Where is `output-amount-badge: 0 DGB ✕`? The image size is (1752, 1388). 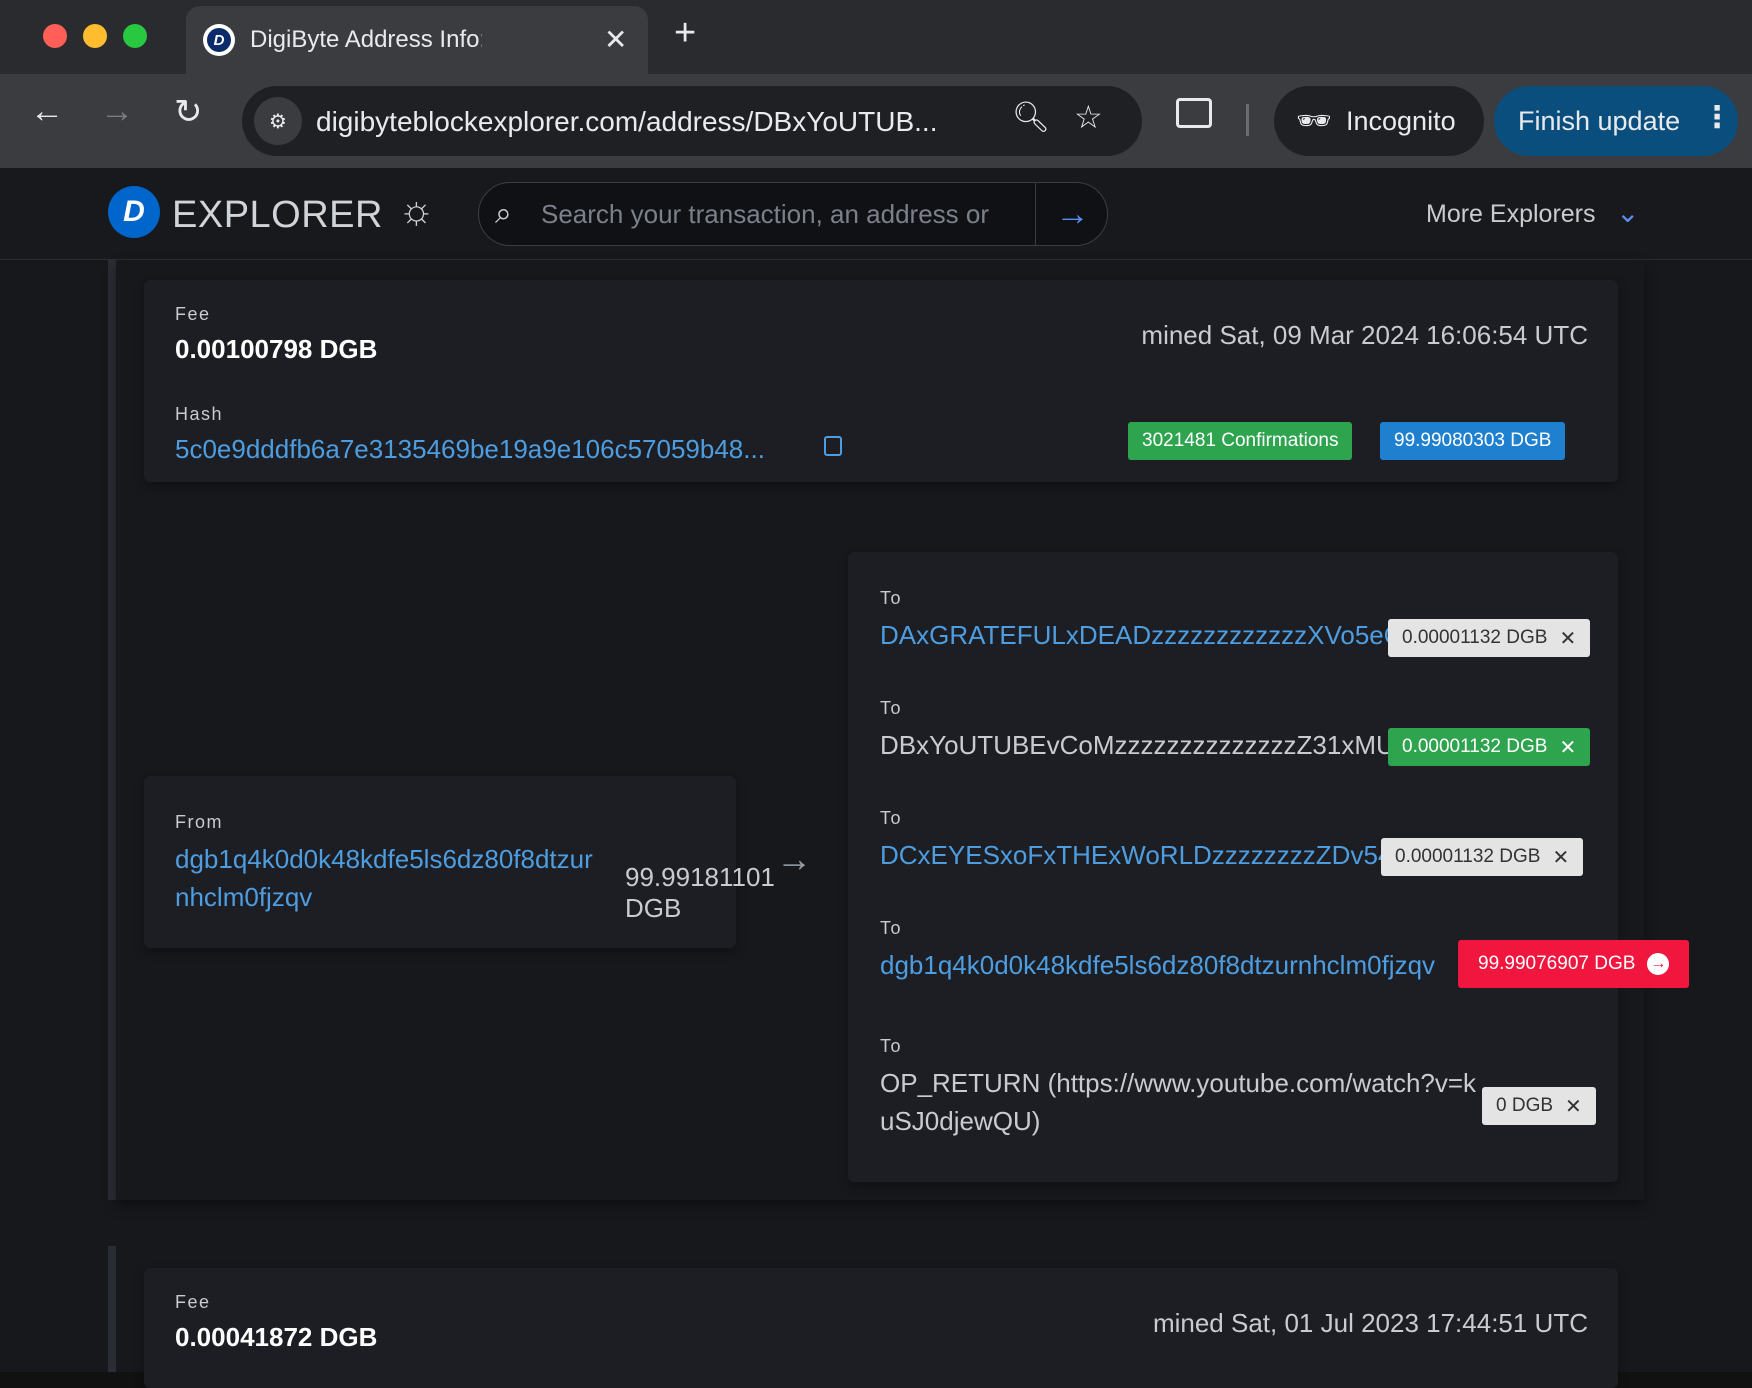
output-amount-badge: 0 DGB ✕ is located at coordinates (1539, 1106).